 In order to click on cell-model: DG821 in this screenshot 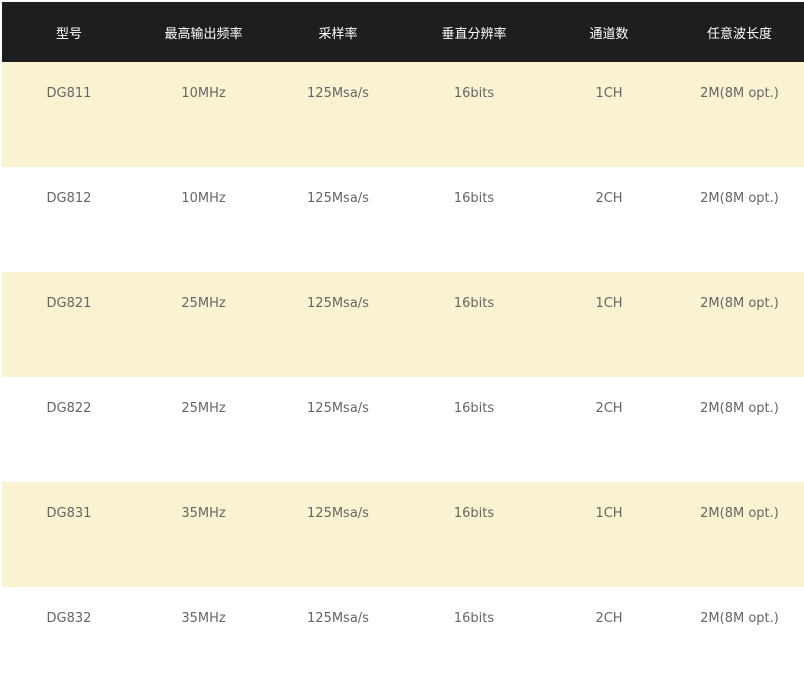, I will do `click(69, 303)`.